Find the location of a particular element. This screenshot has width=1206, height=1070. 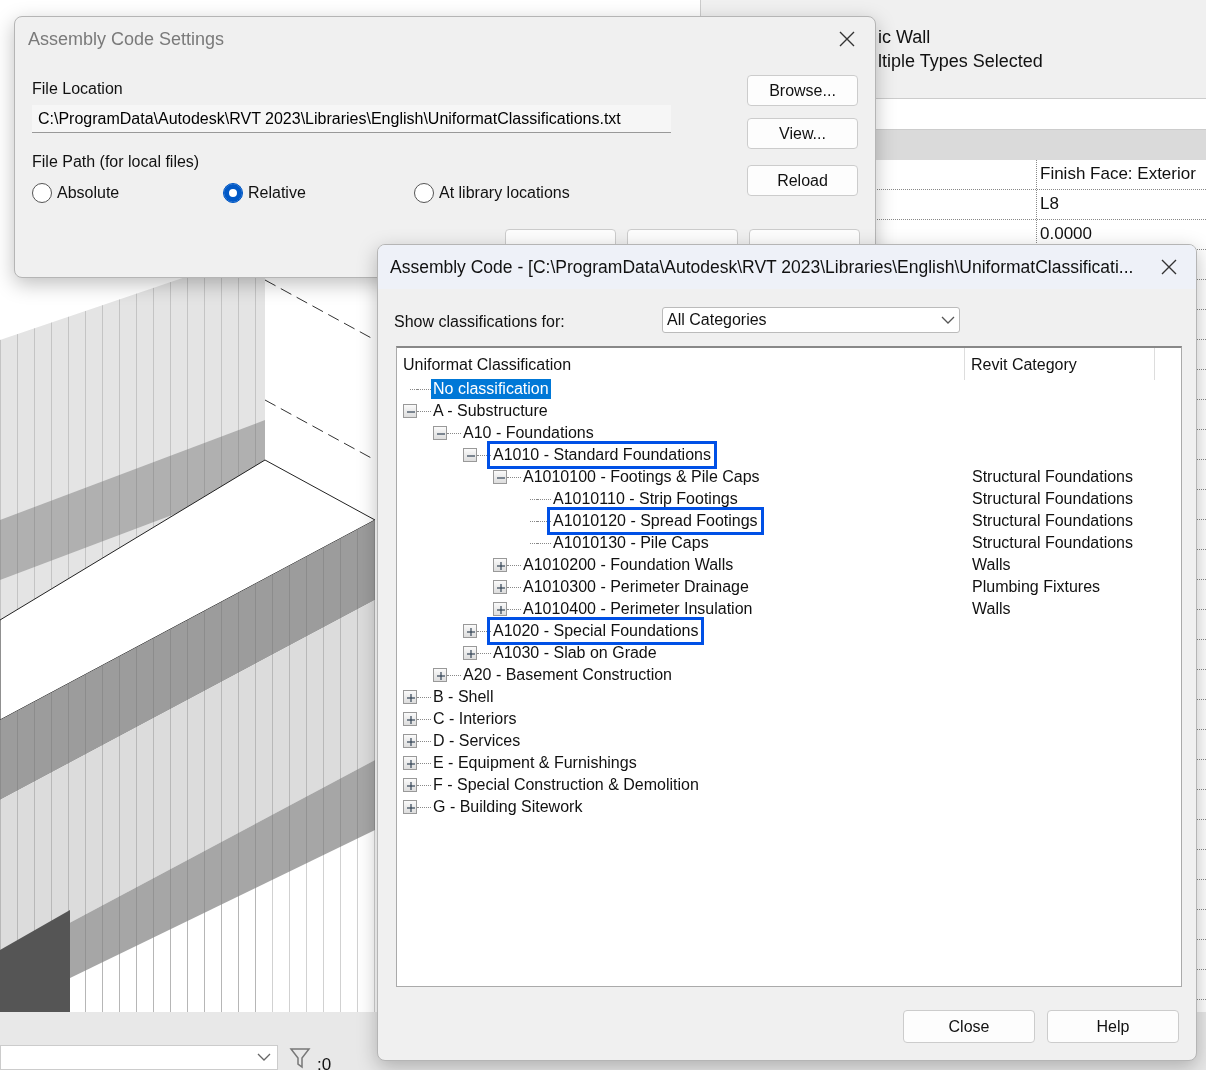

type-name: ic Wall is located at coordinates (904, 37).